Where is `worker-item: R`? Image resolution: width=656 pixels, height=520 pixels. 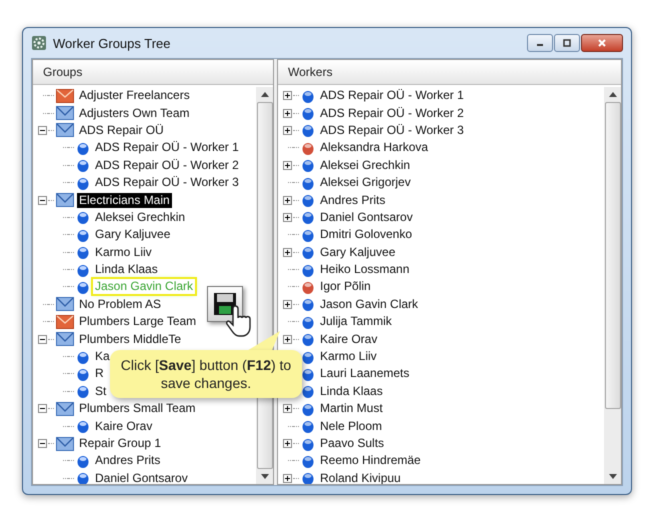
worker-item: R is located at coordinates (99, 374).